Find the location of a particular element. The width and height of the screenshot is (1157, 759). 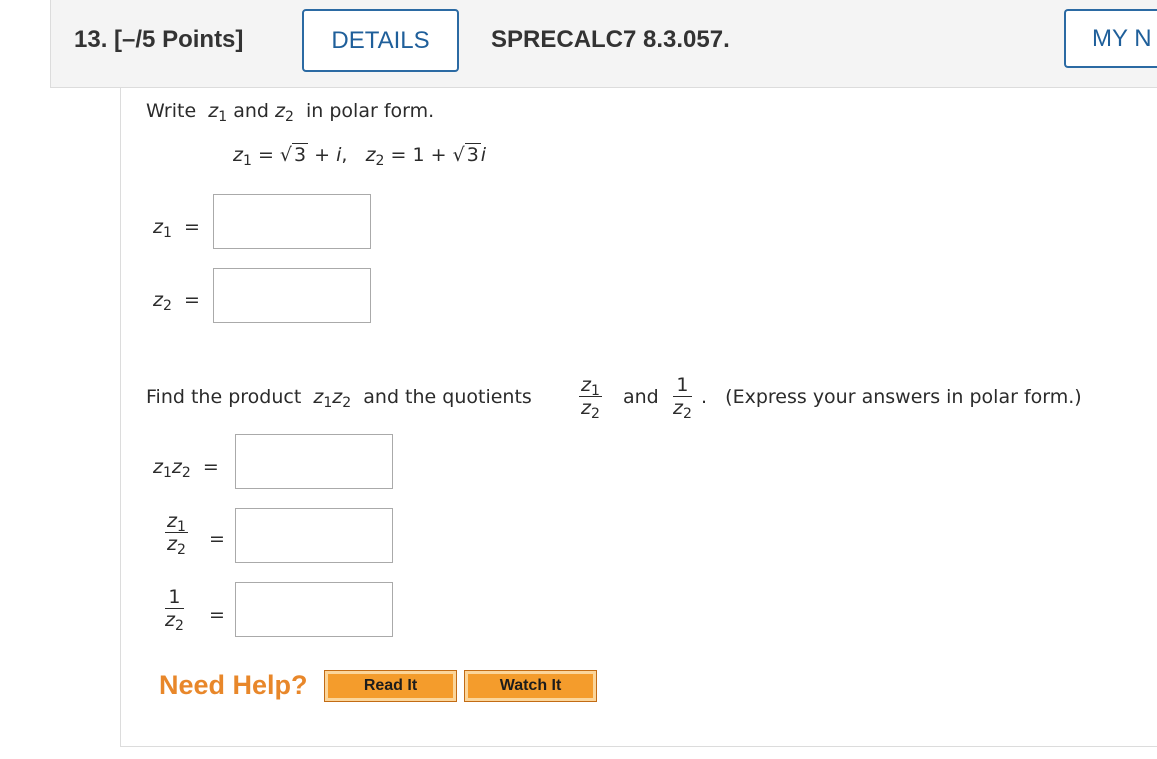

z1-label: z1 = is located at coordinates (176, 228).